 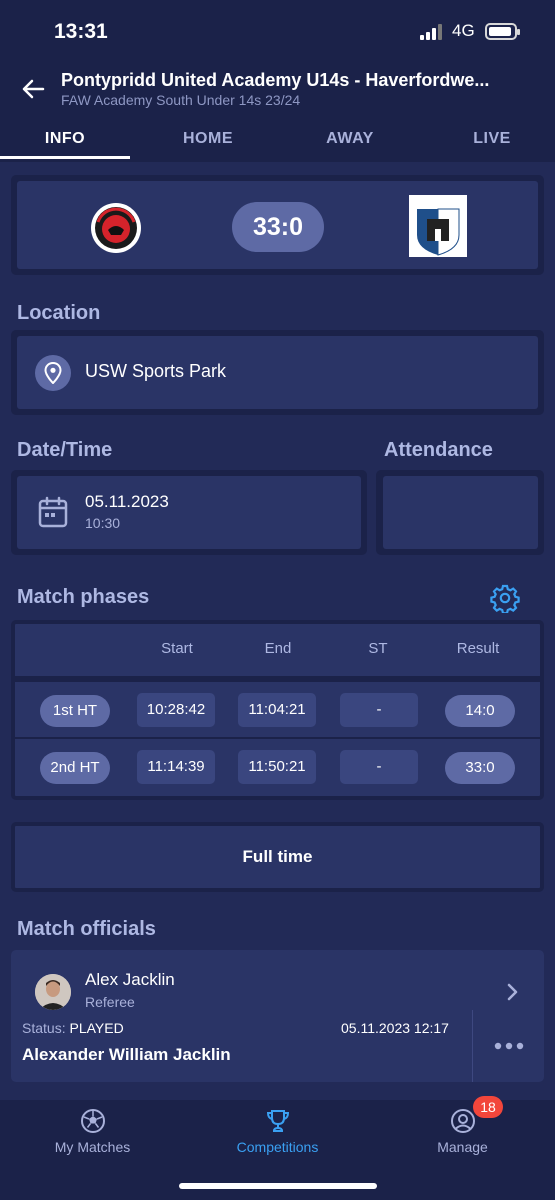 What do you see at coordinates (278, 648) in the screenshot?
I see `column-header-end: End` at bounding box center [278, 648].